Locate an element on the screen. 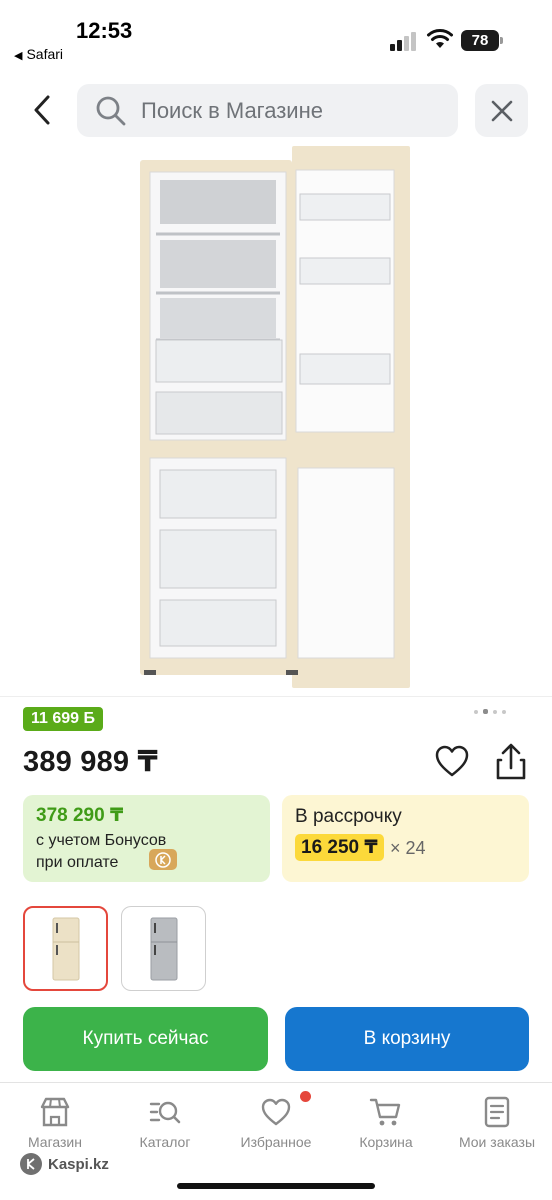 The image size is (552, 1200). tab-label: Каталог is located at coordinates (165, 1142).